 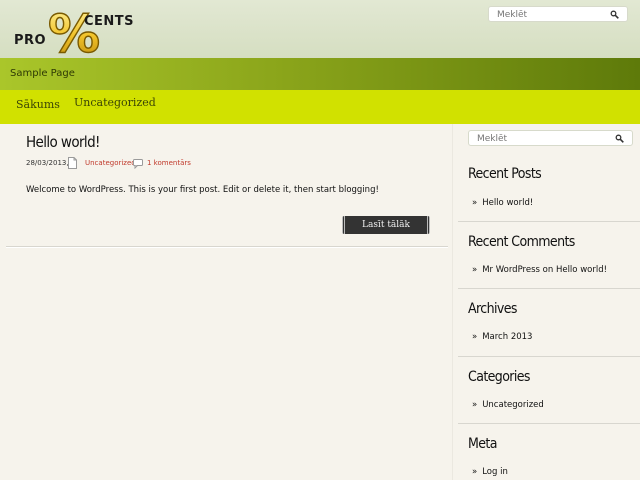 What do you see at coordinates (30, 40) in the screenshot?
I see `logo-pro-text: PRO` at bounding box center [30, 40].